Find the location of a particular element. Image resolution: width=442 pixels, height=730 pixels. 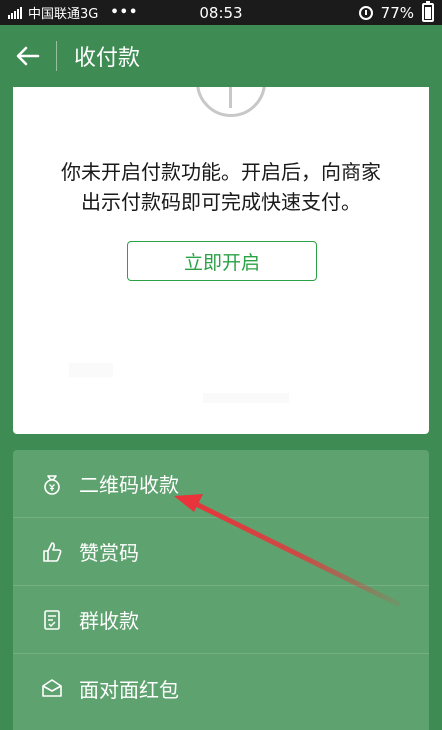

menu-item-appreciation-code: 赞赏码 is located at coordinates (221, 552).